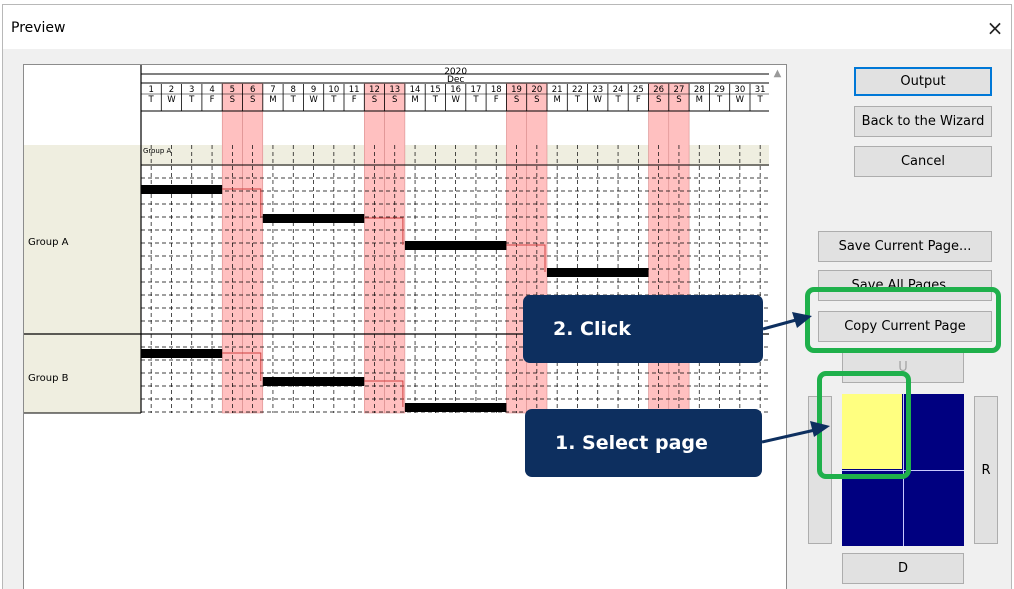 The width and height of the screenshot is (1014, 589). I want to click on page-cell-bottom-left, so click(872, 508).